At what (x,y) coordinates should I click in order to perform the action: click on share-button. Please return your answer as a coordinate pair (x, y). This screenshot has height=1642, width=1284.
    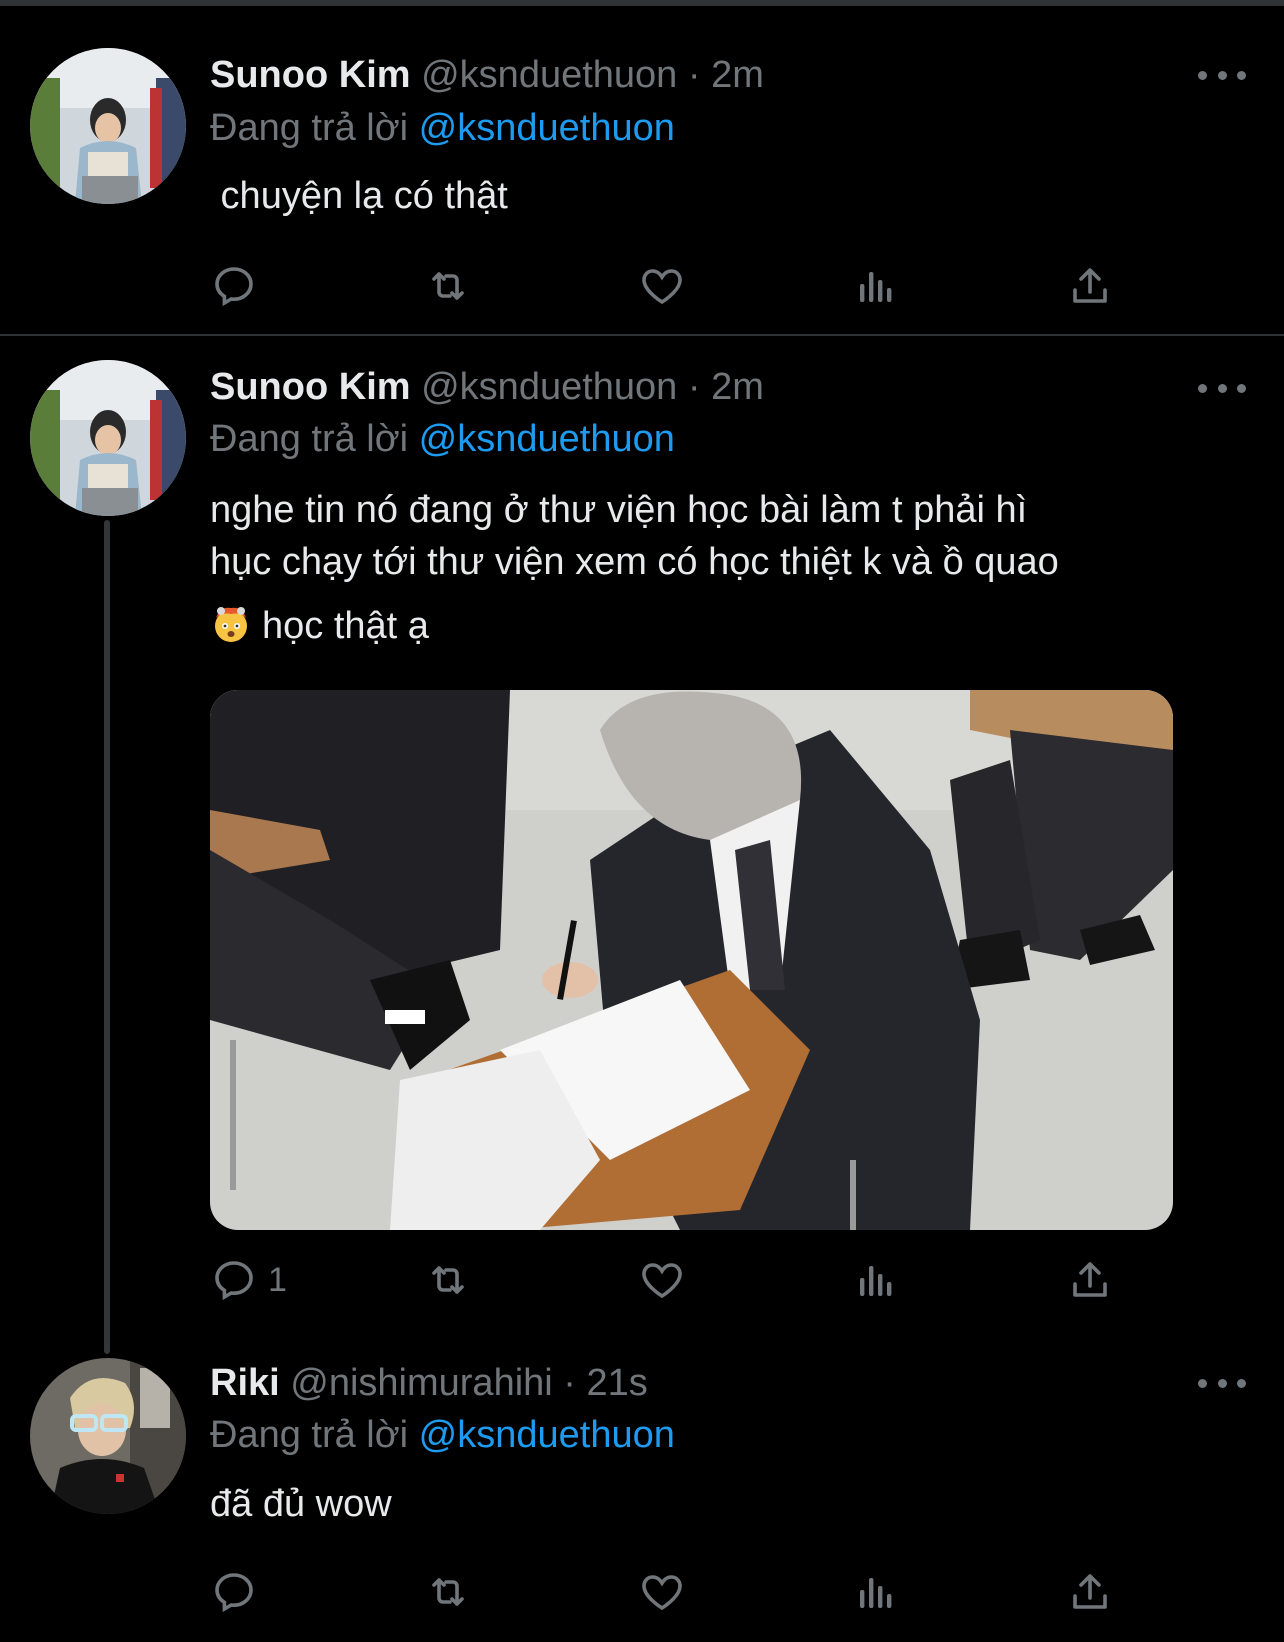
    Looking at the image, I should click on (1090, 1592).